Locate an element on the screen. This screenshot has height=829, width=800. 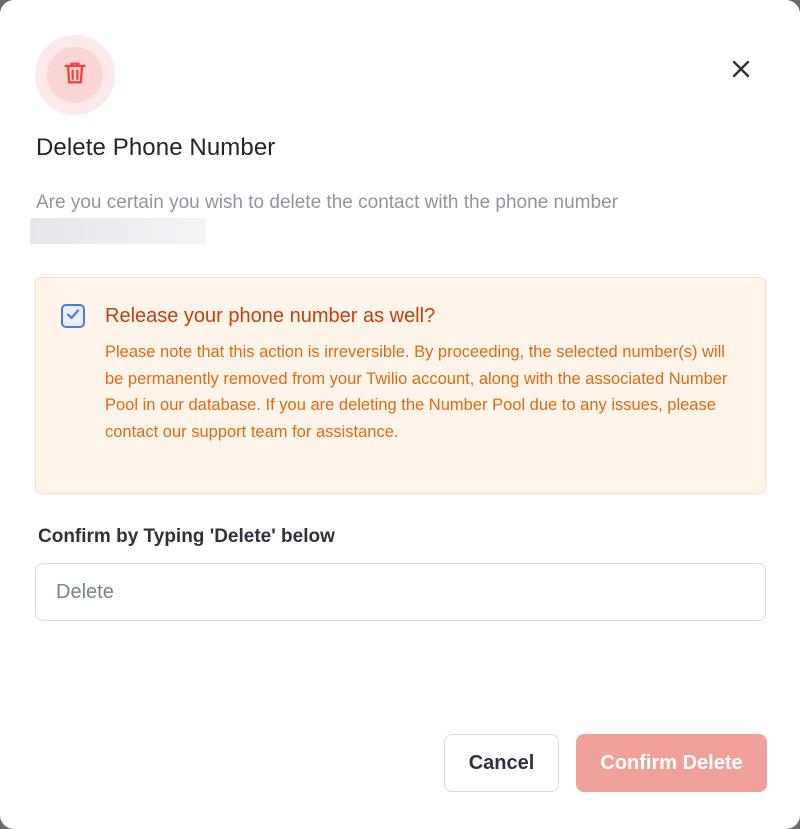
cancel-button: Cancel is located at coordinates (501, 763).